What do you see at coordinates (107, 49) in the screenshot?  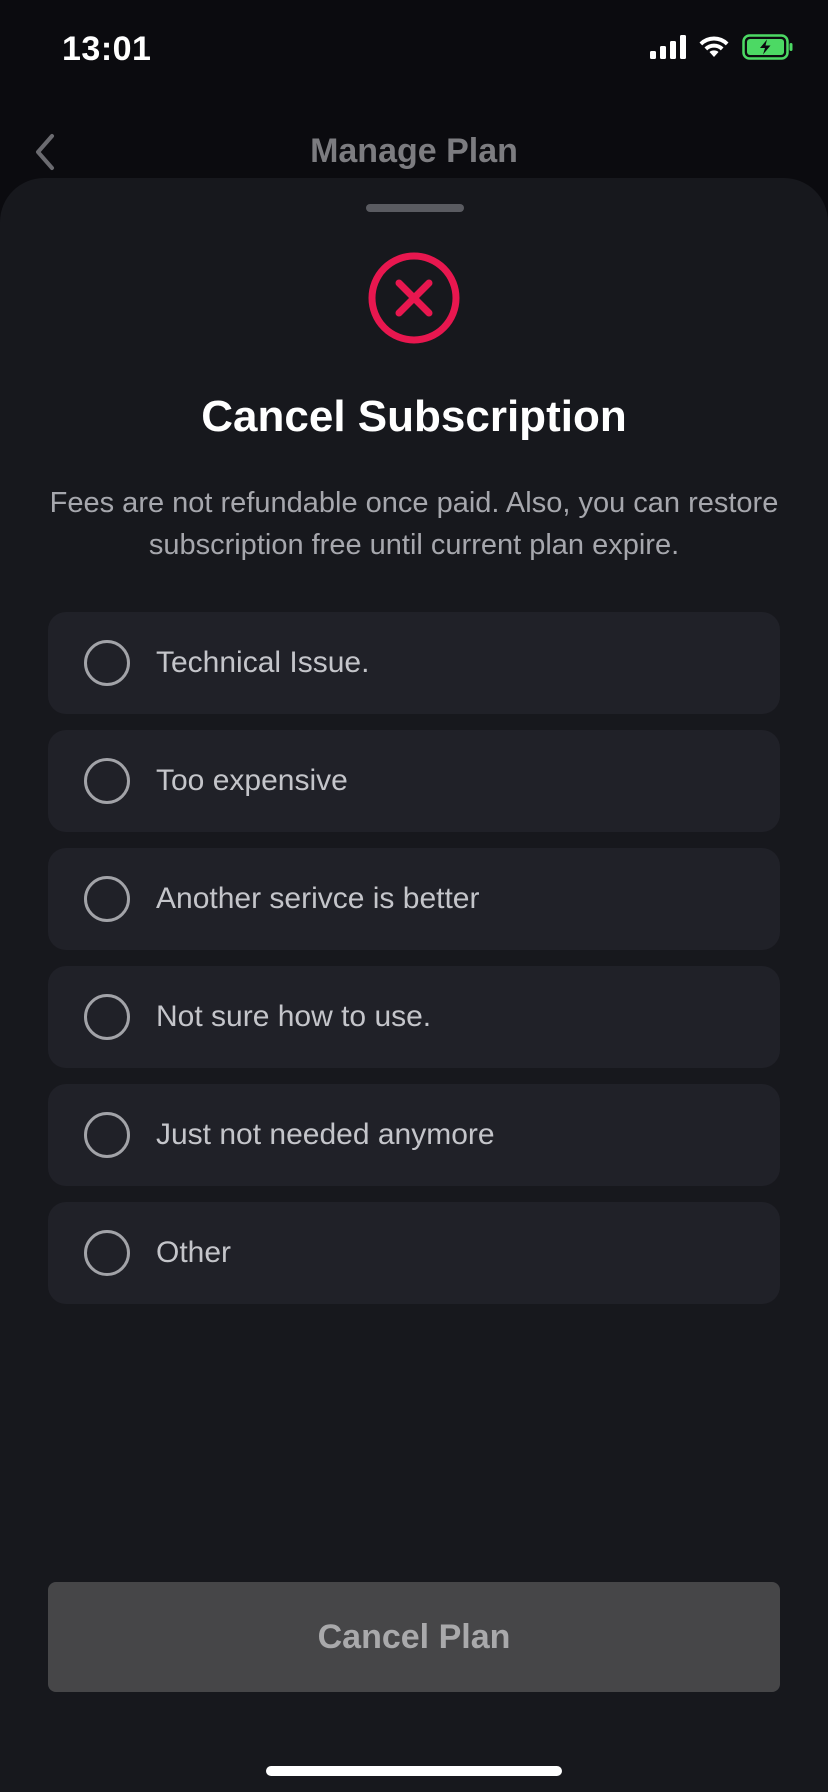 I see `status-time: 13:01` at bounding box center [107, 49].